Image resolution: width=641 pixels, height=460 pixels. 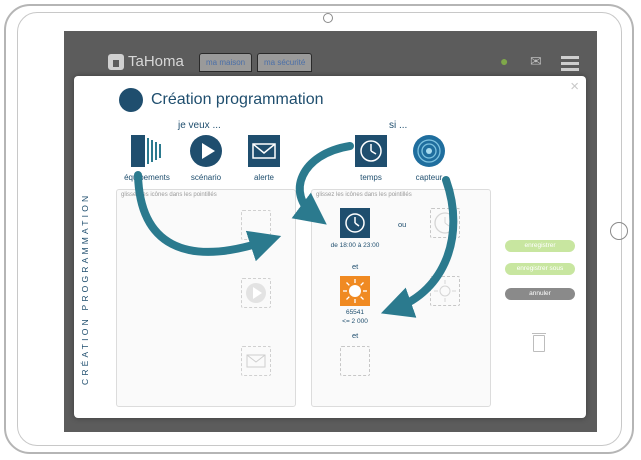 I want to click on tile-label-capteur: capteur, so click(x=429, y=177).